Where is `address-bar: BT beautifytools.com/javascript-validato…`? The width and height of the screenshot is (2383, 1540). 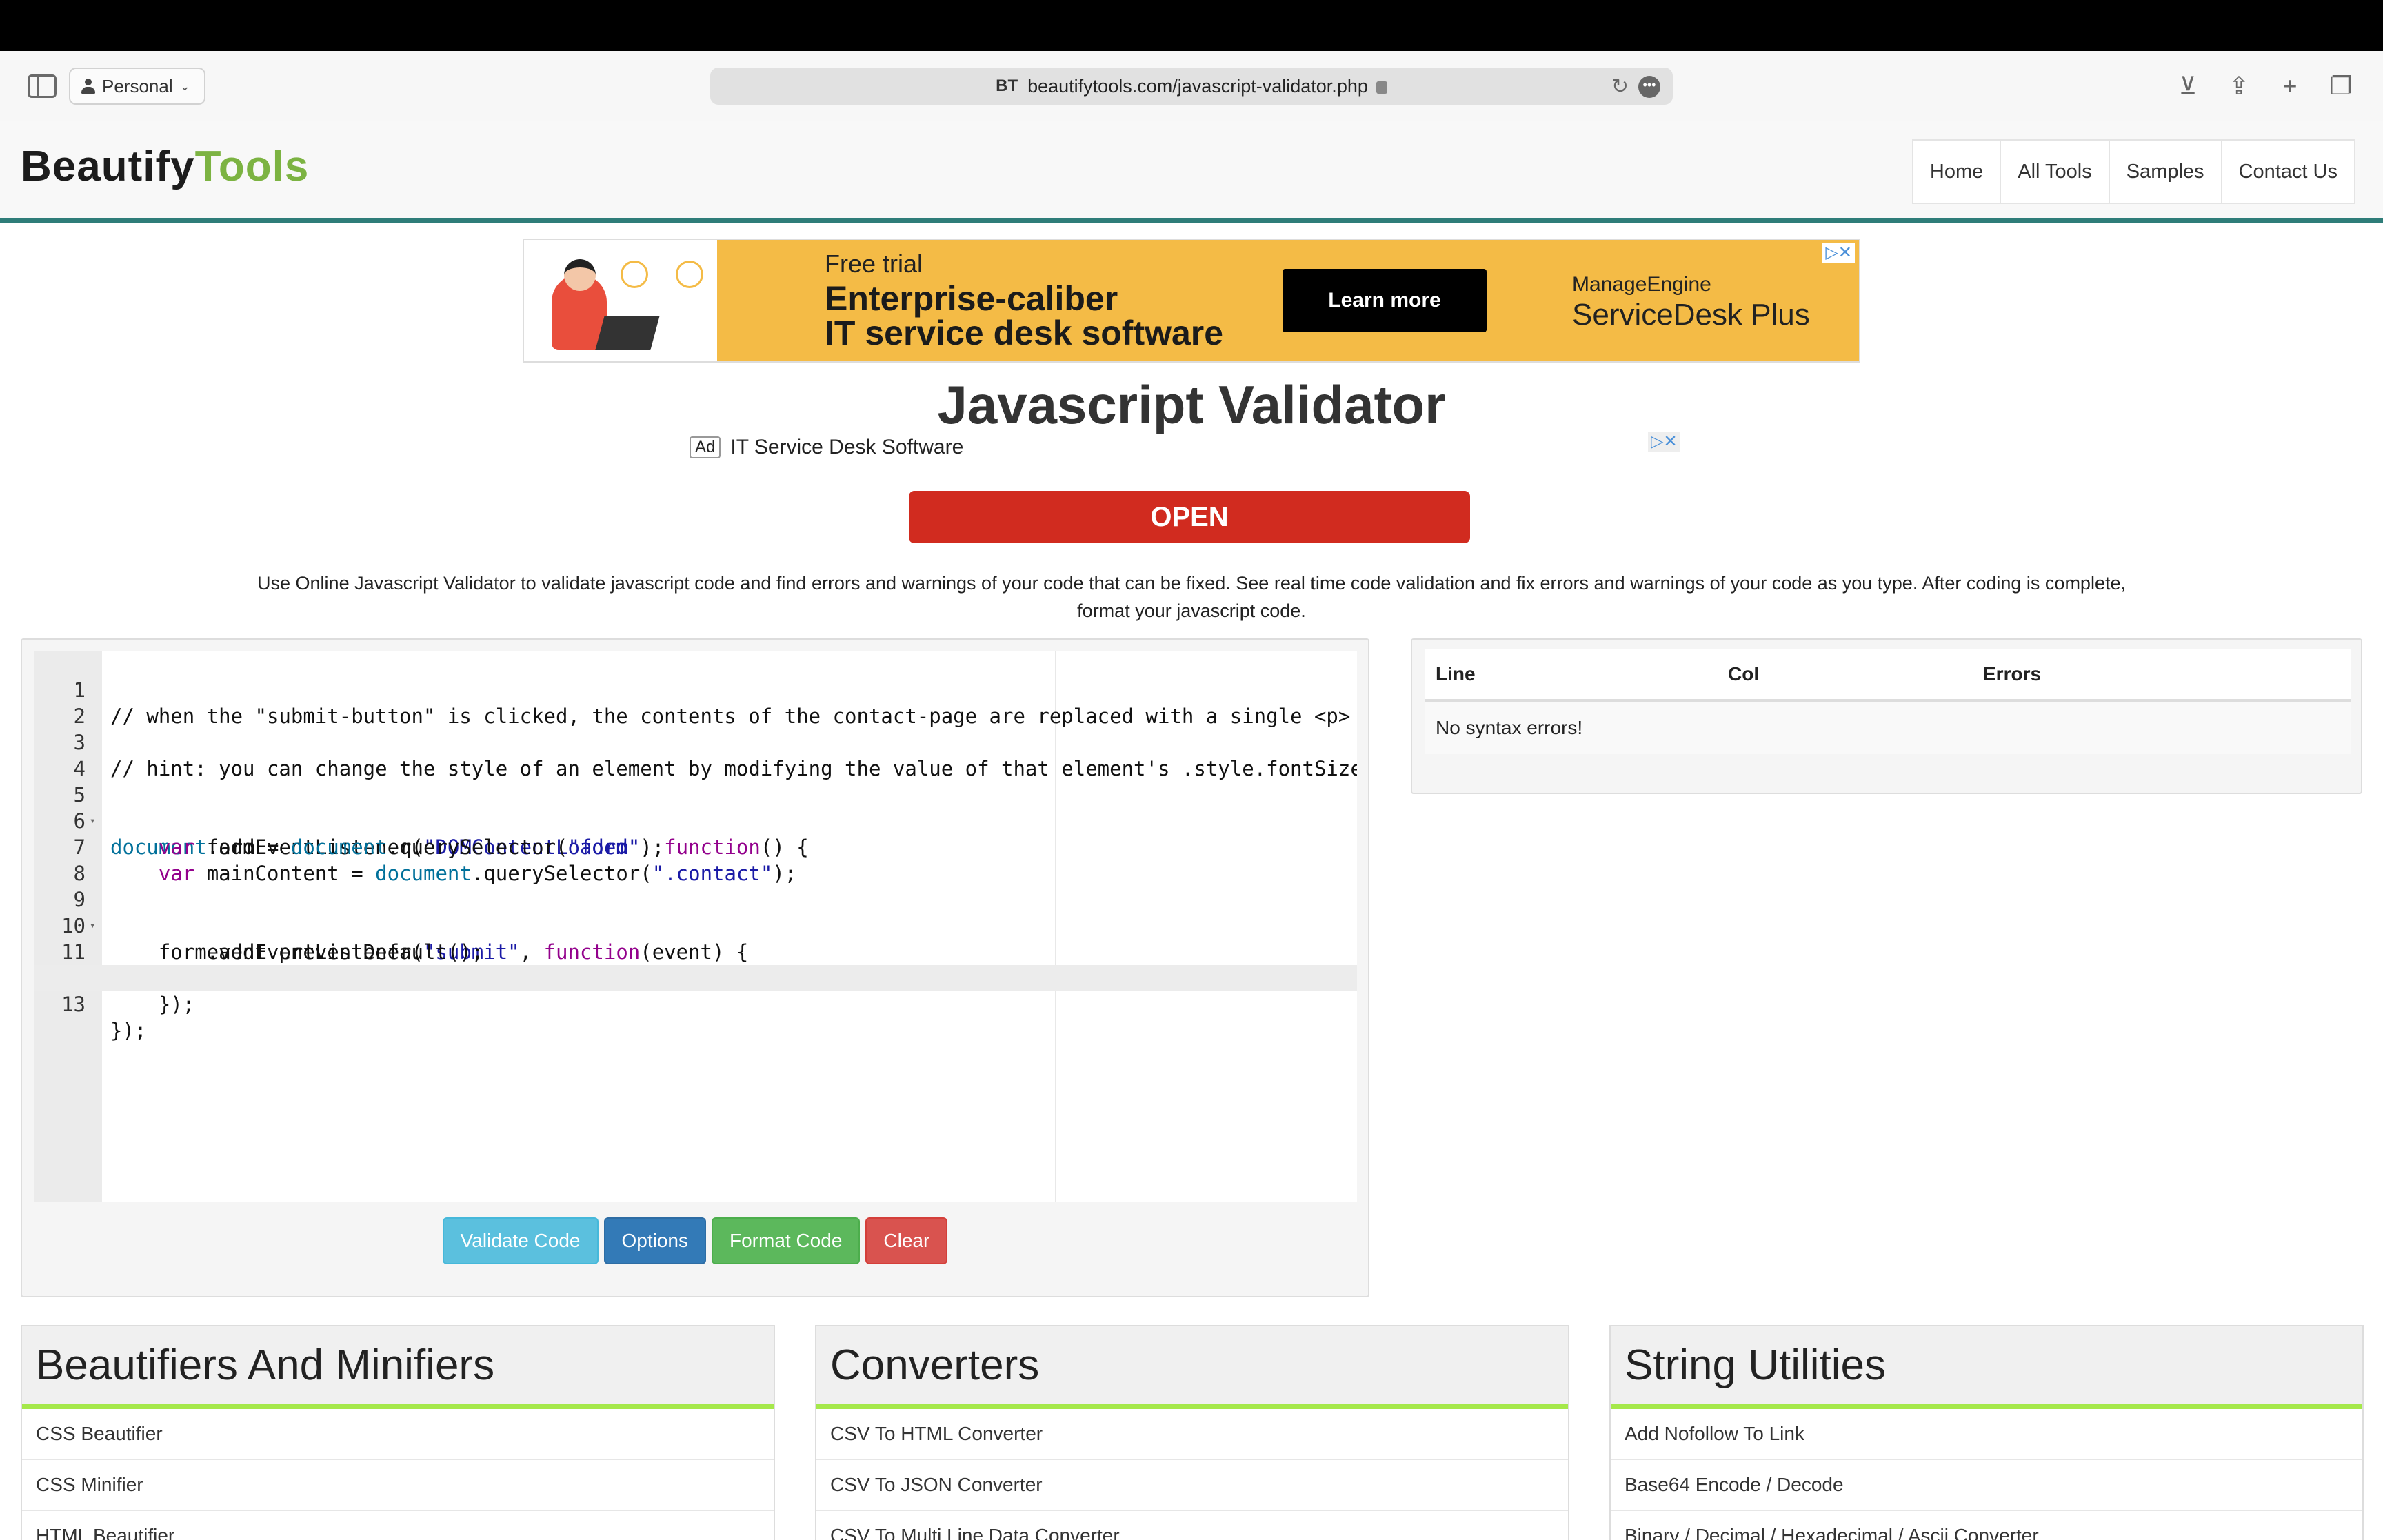 address-bar: BT beautifytools.com/javascript-validato… is located at coordinates (1191, 87).